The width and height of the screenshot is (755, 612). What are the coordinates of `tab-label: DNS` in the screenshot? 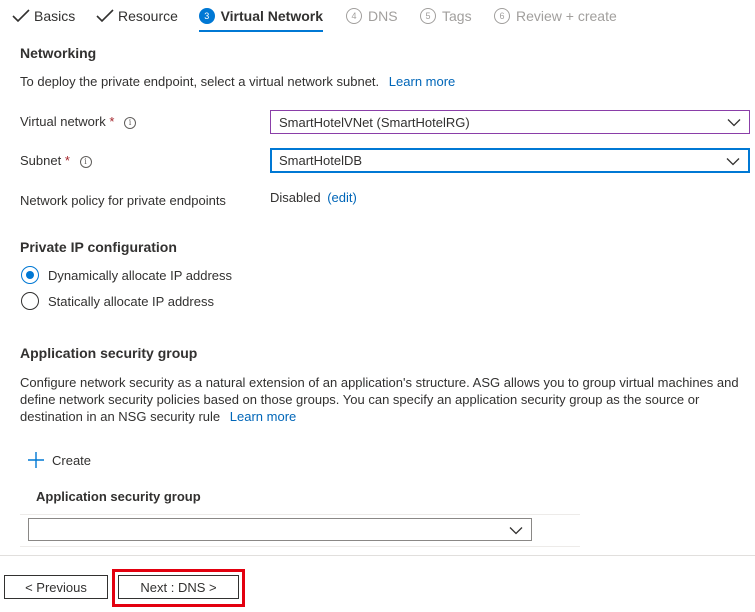 It's located at (383, 16).